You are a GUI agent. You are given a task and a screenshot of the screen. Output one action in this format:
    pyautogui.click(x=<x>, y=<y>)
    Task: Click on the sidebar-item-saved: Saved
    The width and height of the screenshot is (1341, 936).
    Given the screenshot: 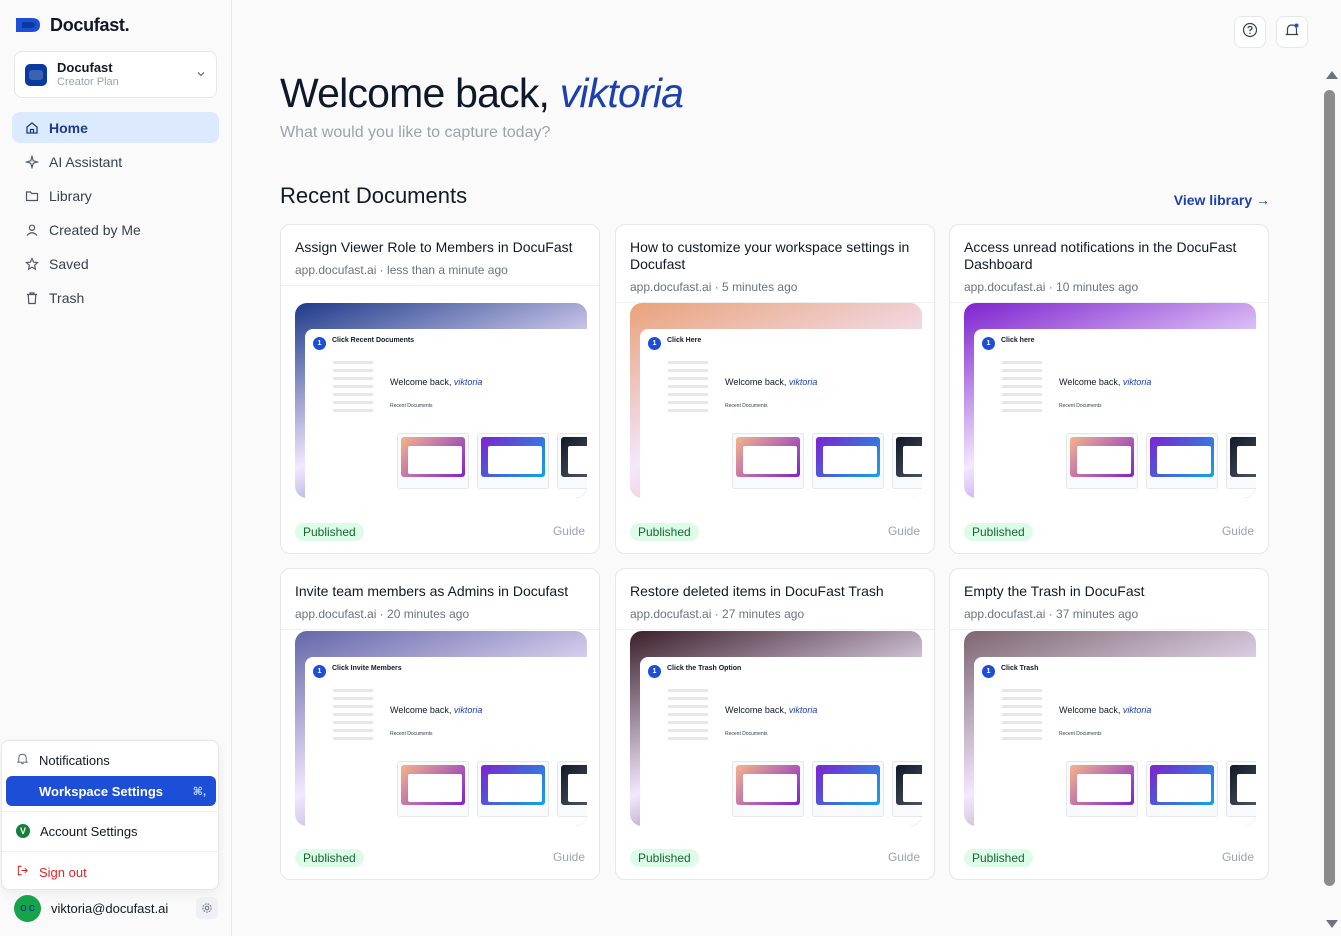 What is the action you would take?
    pyautogui.click(x=115, y=263)
    